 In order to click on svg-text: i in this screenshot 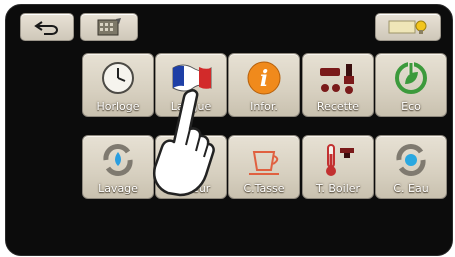, I will do `click(264, 79)`.